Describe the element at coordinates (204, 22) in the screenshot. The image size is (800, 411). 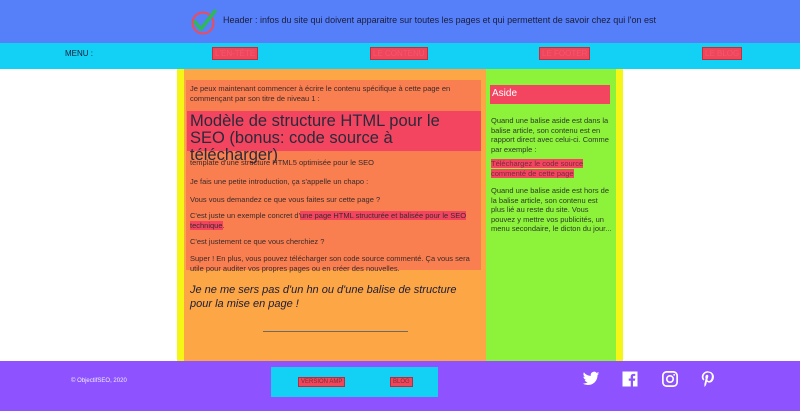
I see `checkmark-logo-icon` at that location.